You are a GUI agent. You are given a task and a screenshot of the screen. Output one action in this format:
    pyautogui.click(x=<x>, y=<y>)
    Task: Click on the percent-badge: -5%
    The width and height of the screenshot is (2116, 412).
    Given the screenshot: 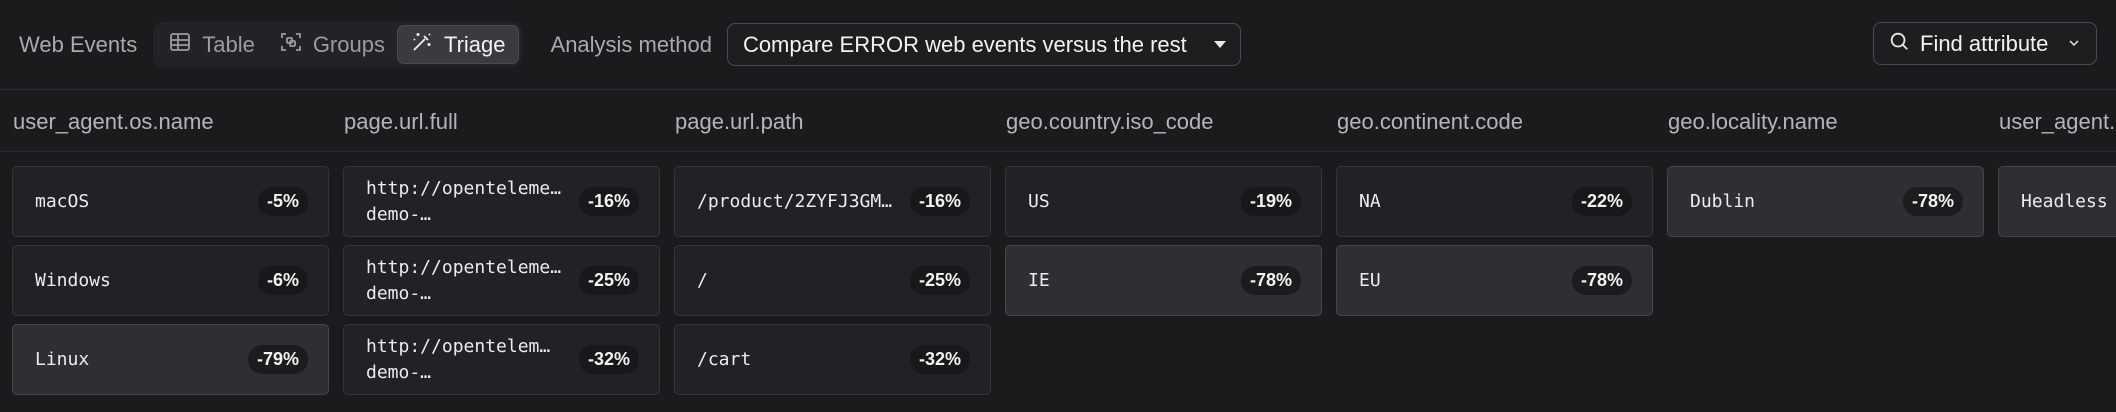 What is the action you would take?
    pyautogui.click(x=282, y=201)
    